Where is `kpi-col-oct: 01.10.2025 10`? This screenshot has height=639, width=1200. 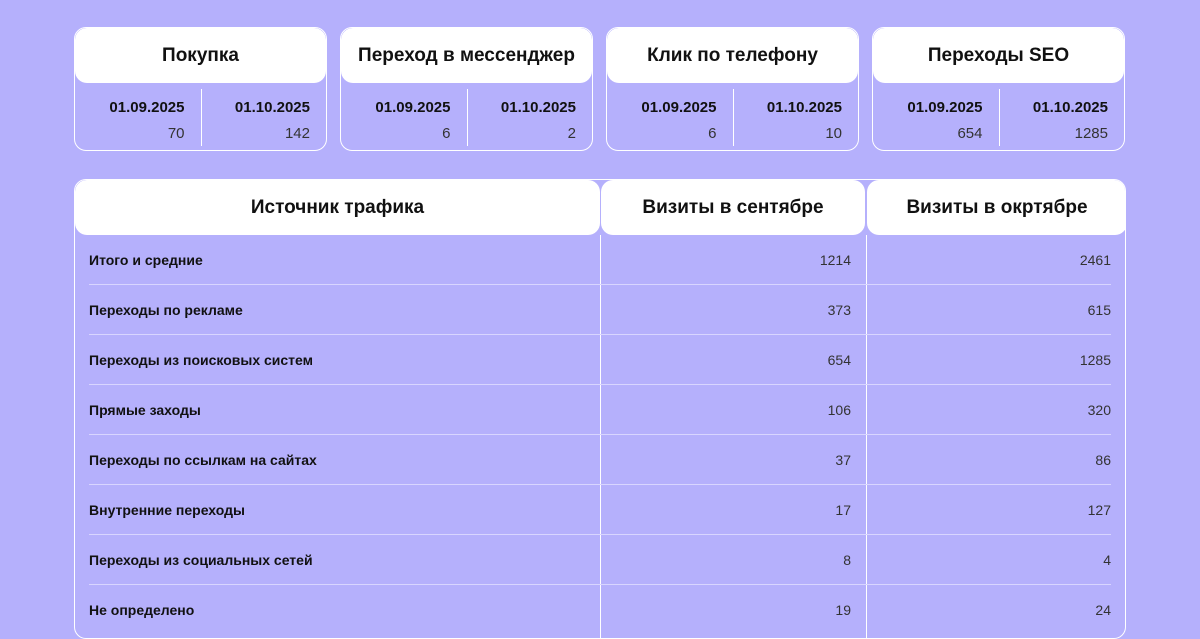 kpi-col-oct: 01.10.2025 10 is located at coordinates (796, 116).